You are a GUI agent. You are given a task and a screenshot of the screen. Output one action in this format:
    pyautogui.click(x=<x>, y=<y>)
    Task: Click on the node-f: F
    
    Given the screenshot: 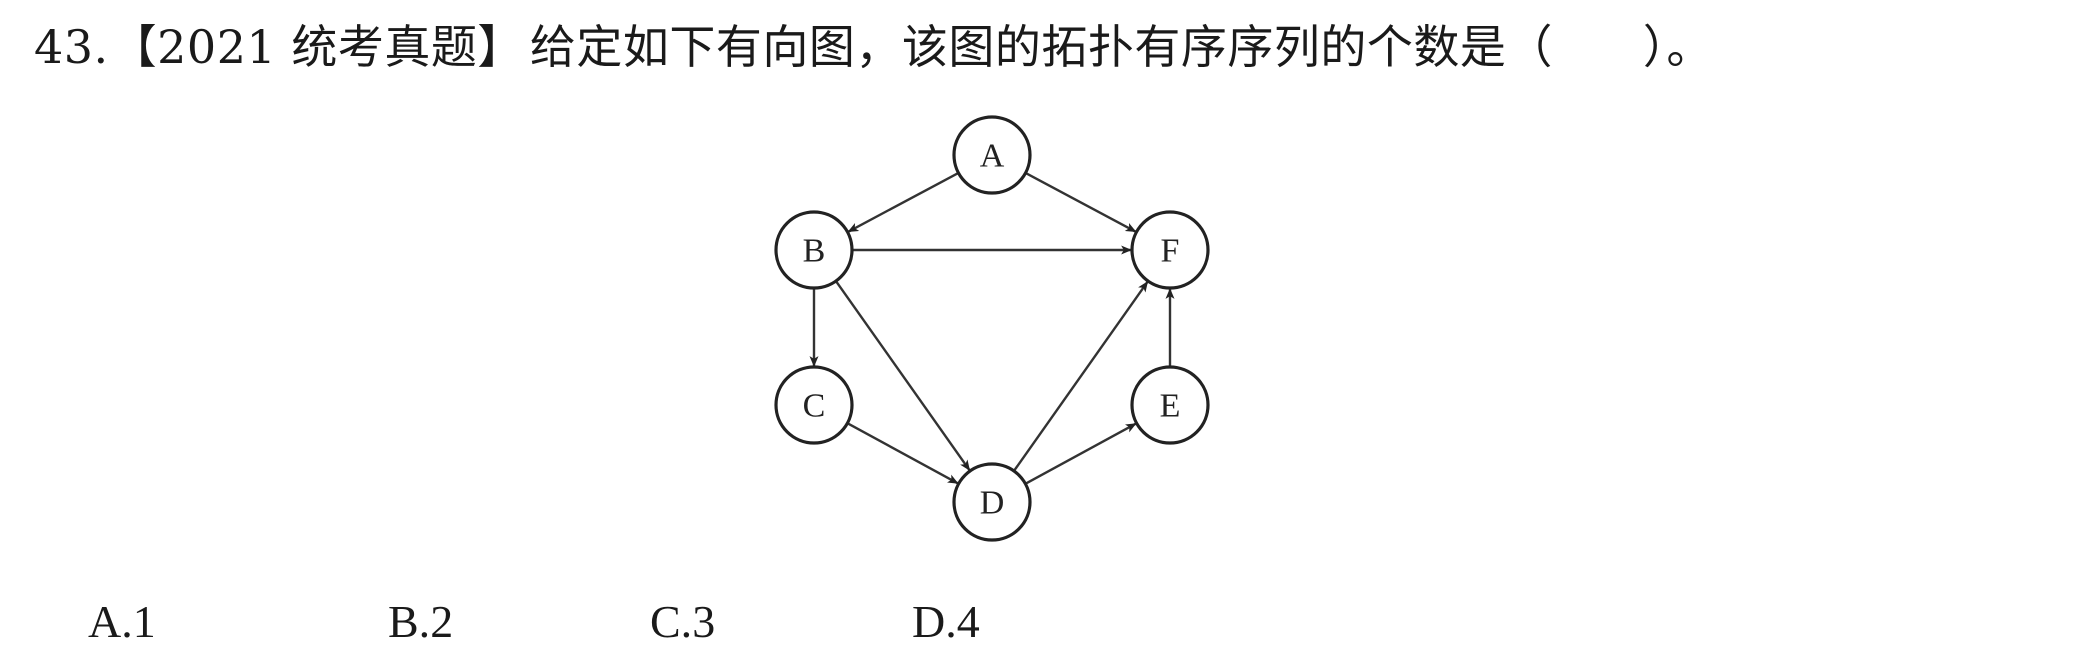 What is the action you would take?
    pyautogui.click(x=1170, y=250)
    